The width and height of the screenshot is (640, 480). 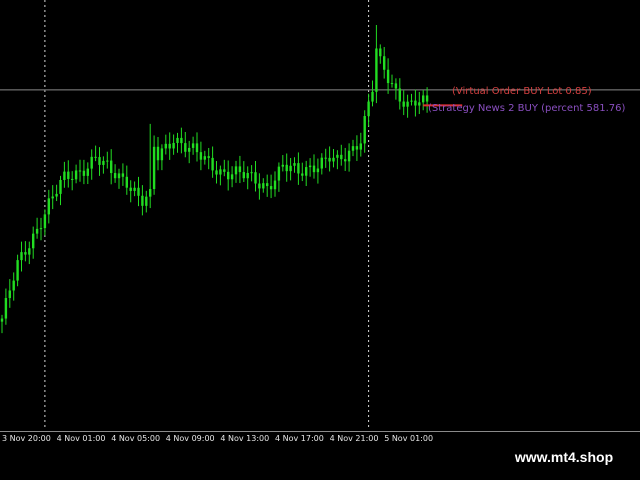 What do you see at coordinates (81, 438) in the screenshot?
I see `x-tick-label: 4 Nov 01:00` at bounding box center [81, 438].